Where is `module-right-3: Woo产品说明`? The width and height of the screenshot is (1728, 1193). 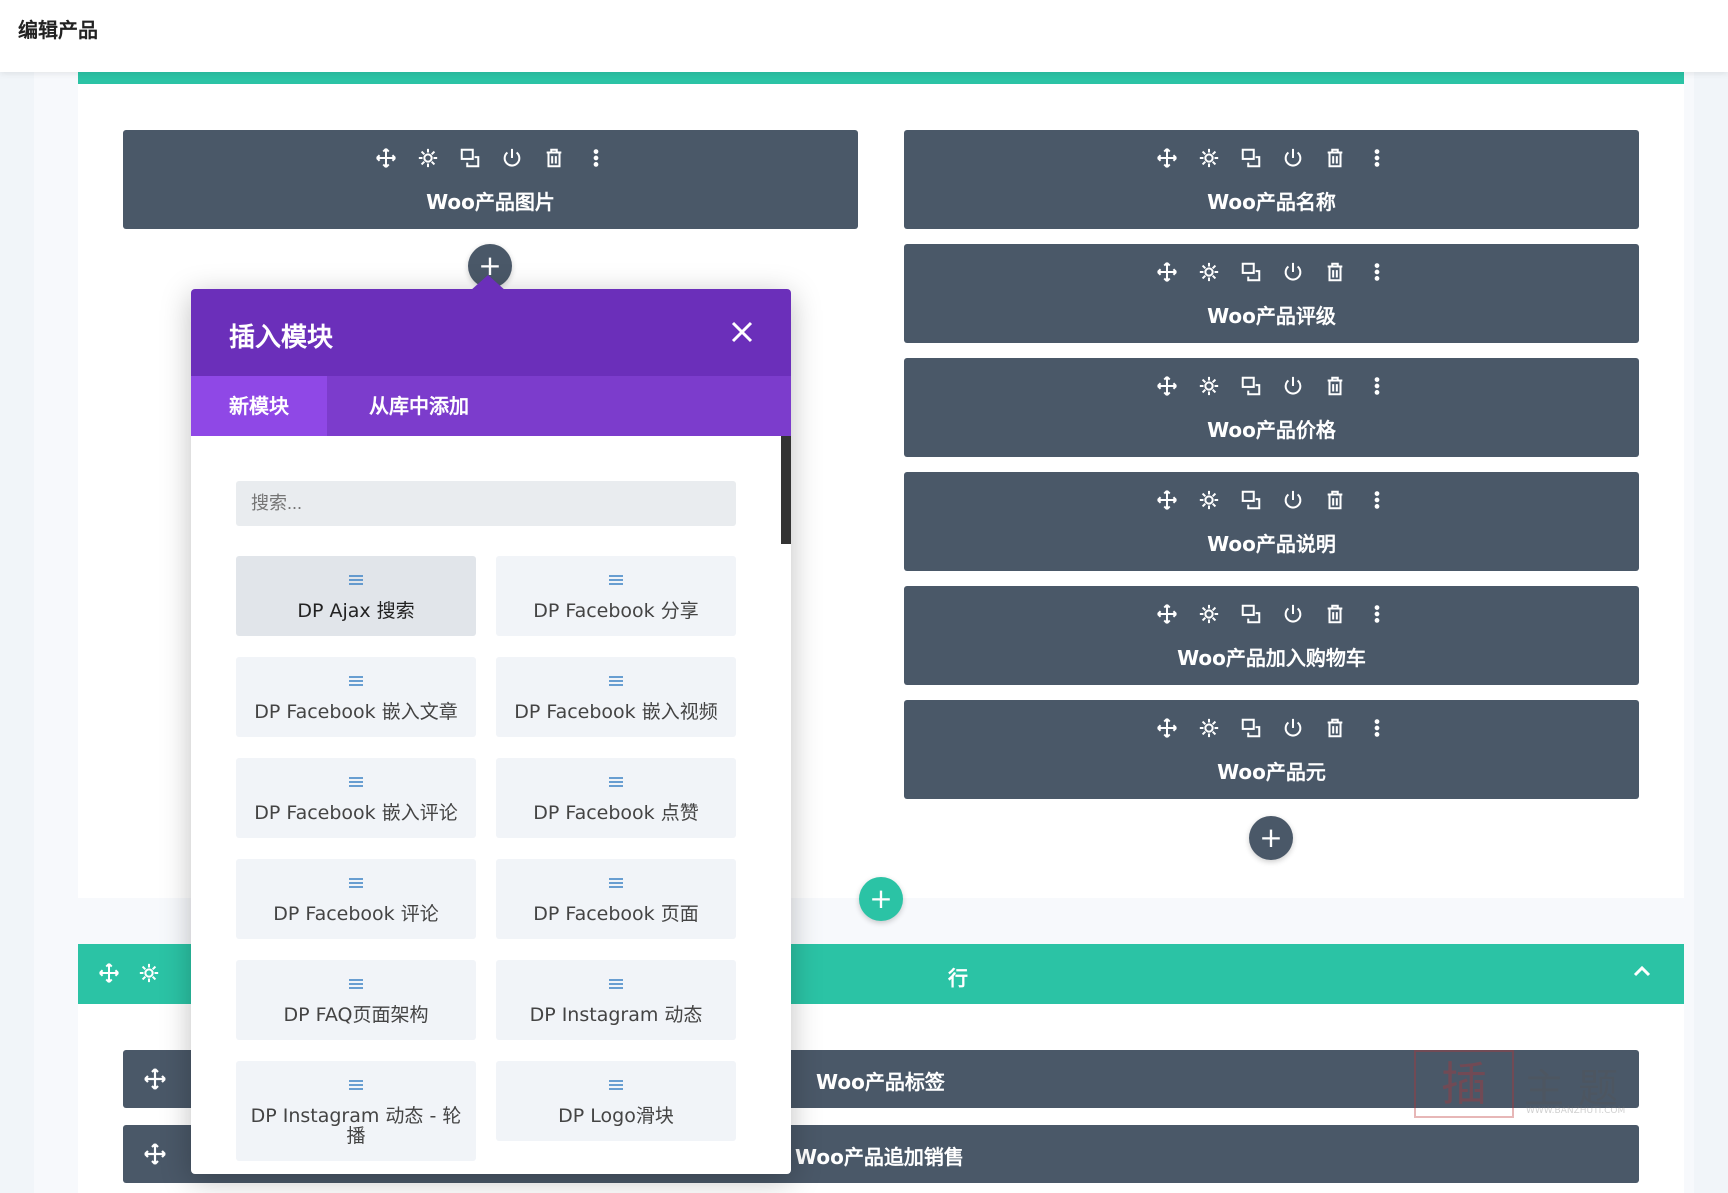 module-right-3: Woo产品说明 is located at coordinates (1271, 521).